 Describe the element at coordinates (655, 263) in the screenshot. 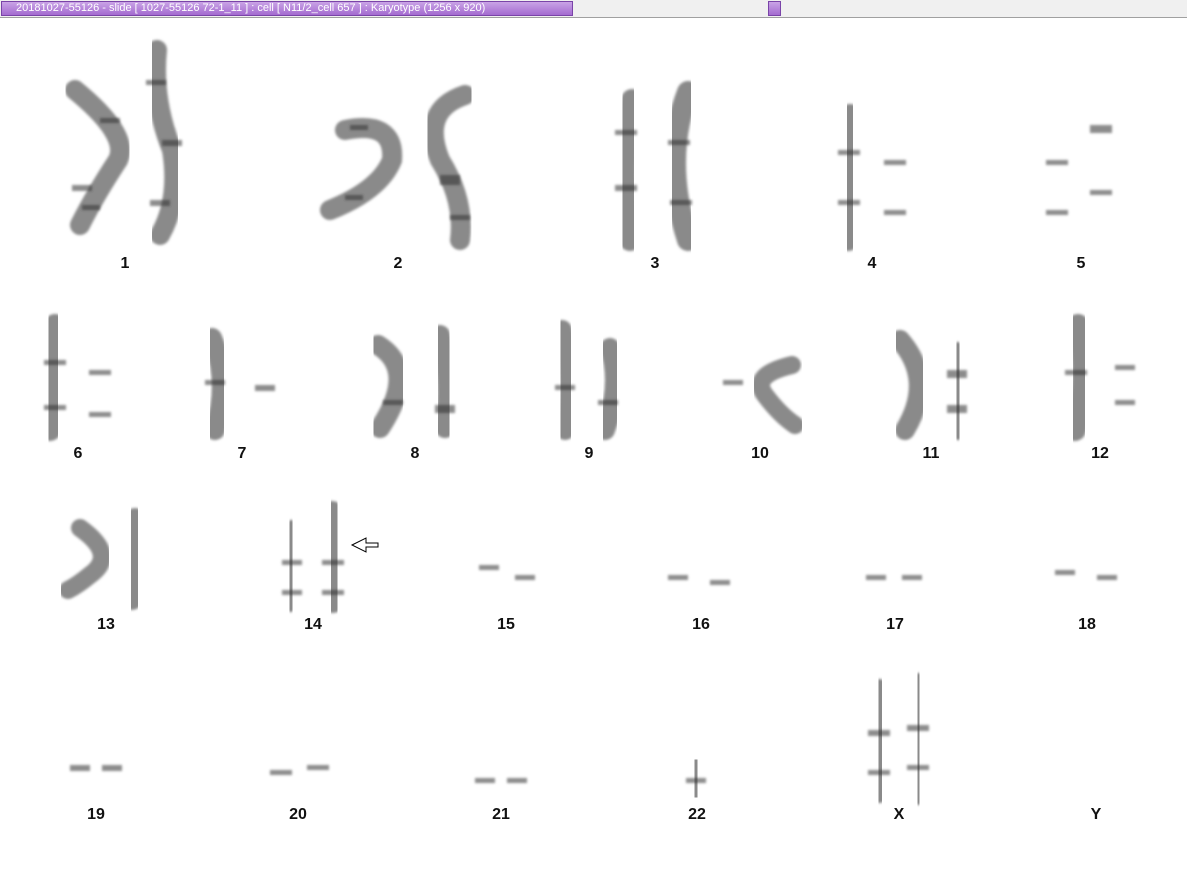

I see `chromosome-label: 3` at that location.